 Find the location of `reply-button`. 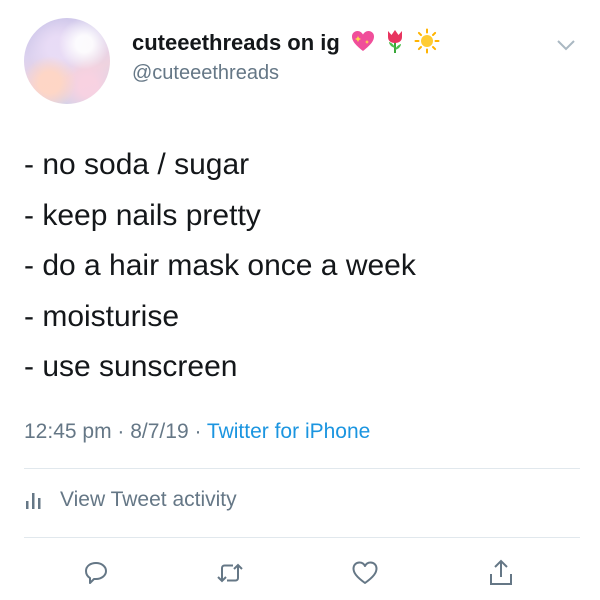

reply-button is located at coordinates (96, 573).